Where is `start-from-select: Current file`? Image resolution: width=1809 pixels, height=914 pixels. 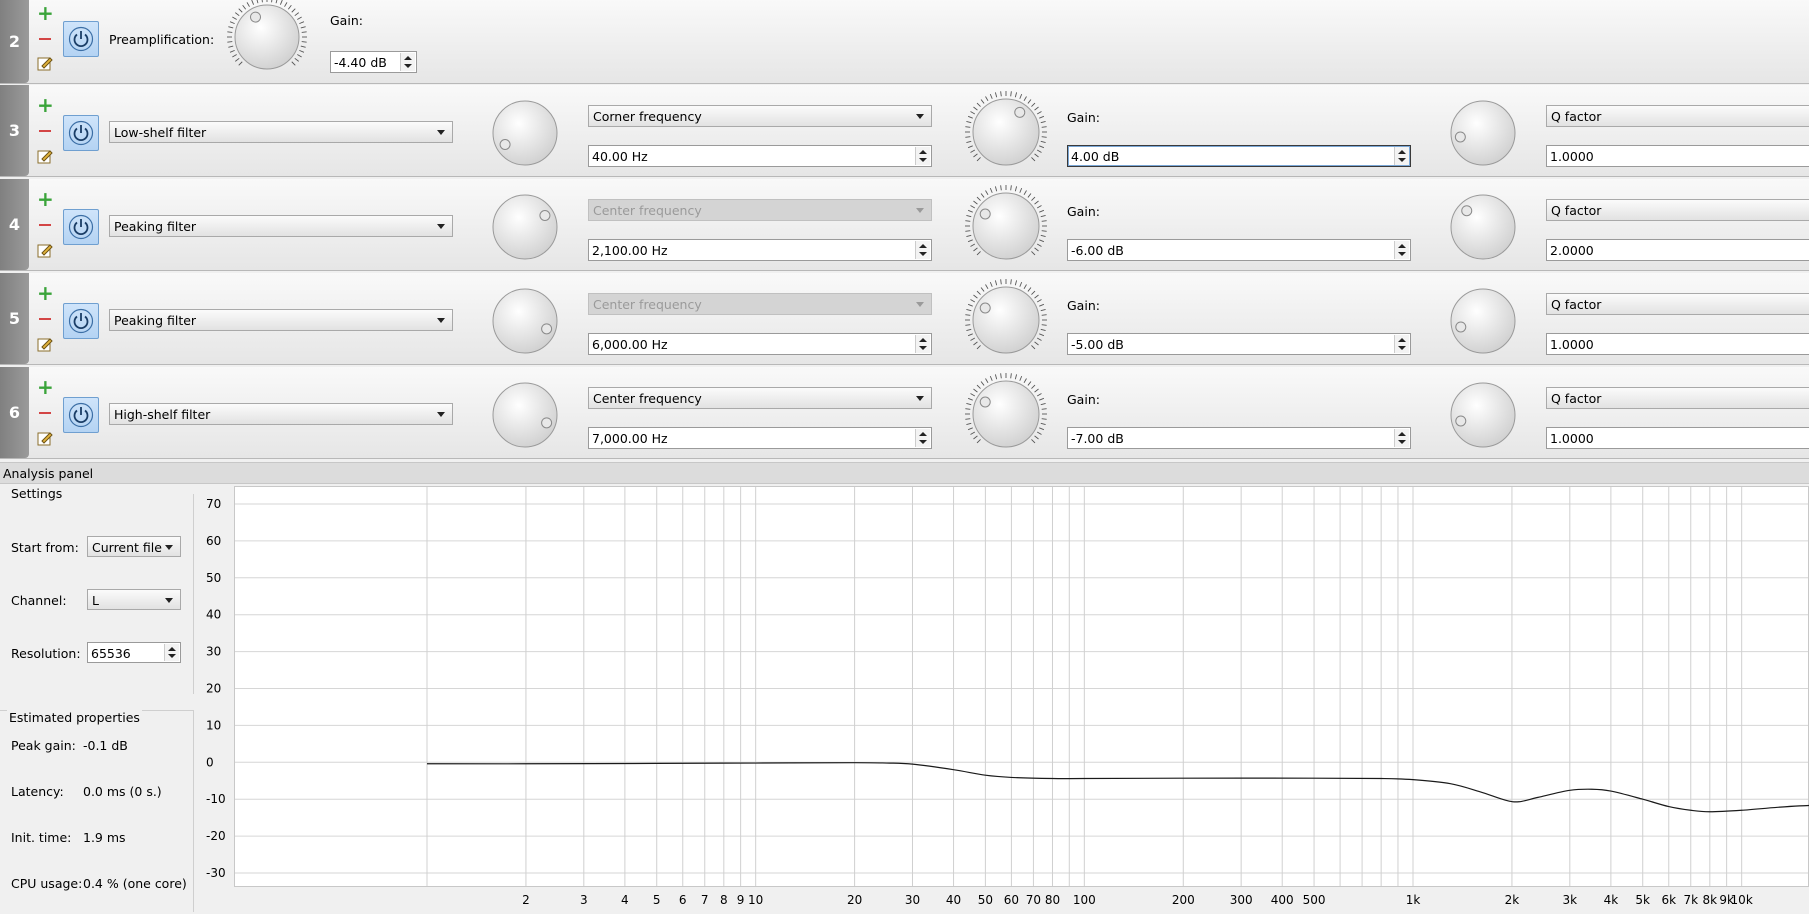 start-from-select: Current file is located at coordinates (134, 546).